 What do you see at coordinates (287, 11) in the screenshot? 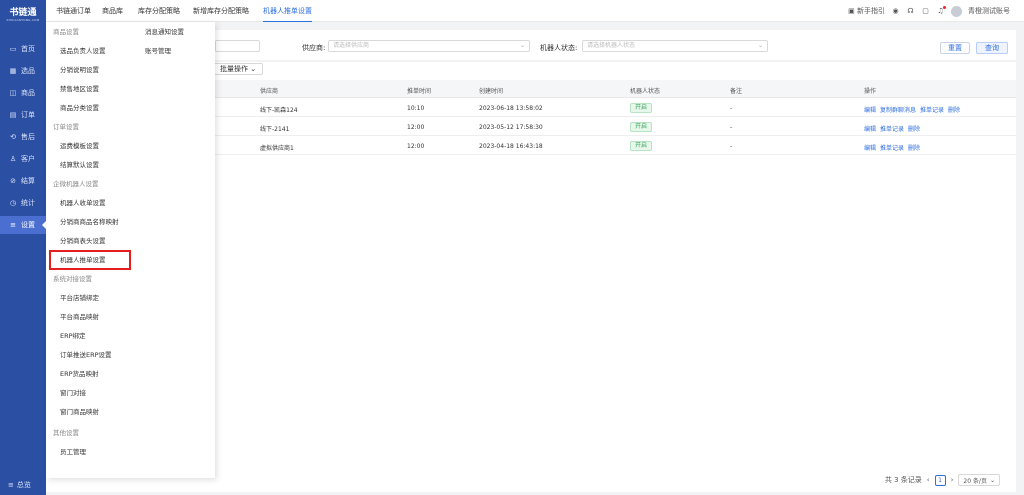
I see `tab-robot-push-settings: 机器人推单设置` at bounding box center [287, 11].